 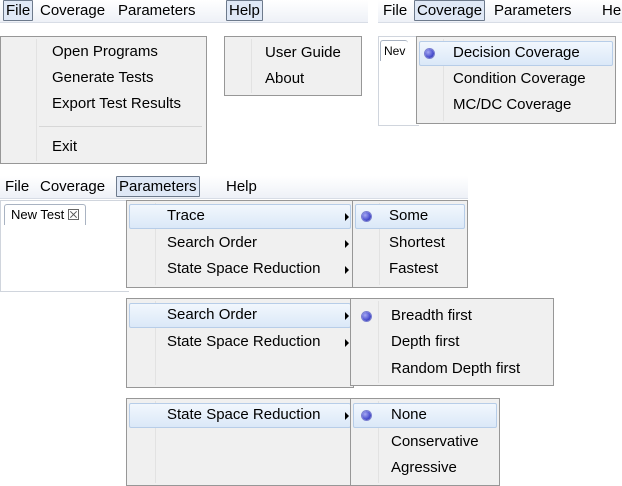 What do you see at coordinates (157, 10) in the screenshot?
I see `menu-parameters: Parameters` at bounding box center [157, 10].